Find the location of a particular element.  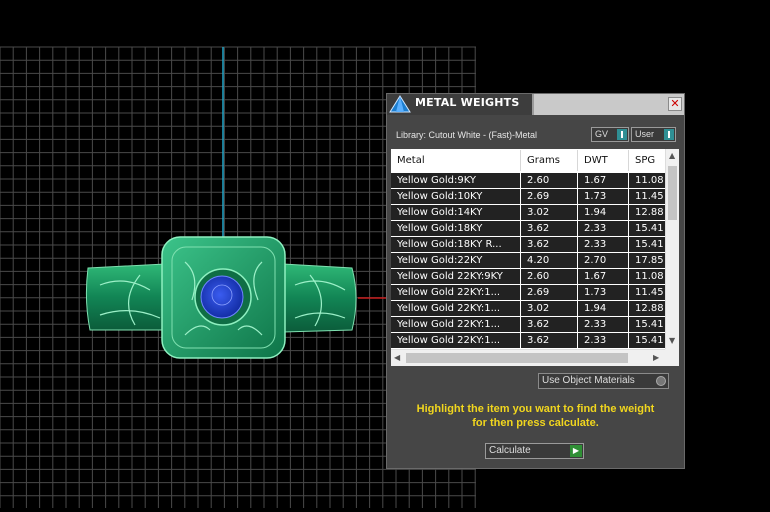

use-object-materials-toggle: Use Object Materials is located at coordinates (603, 381).